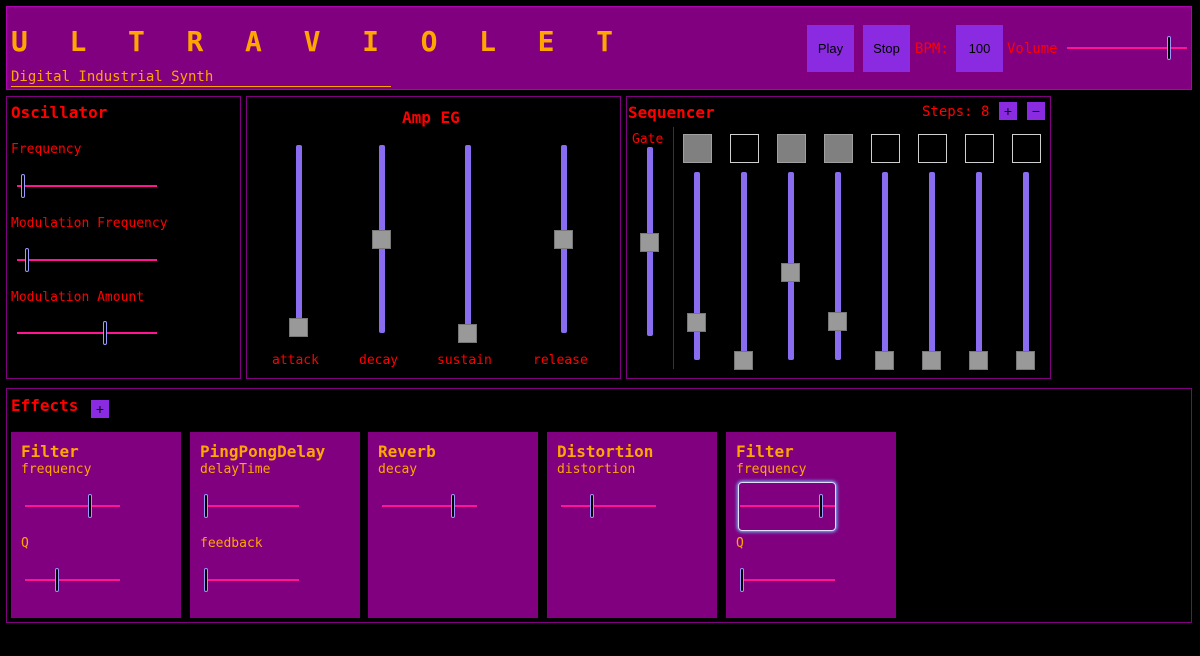  I want to click on remove-step-button: −, so click(1036, 111).